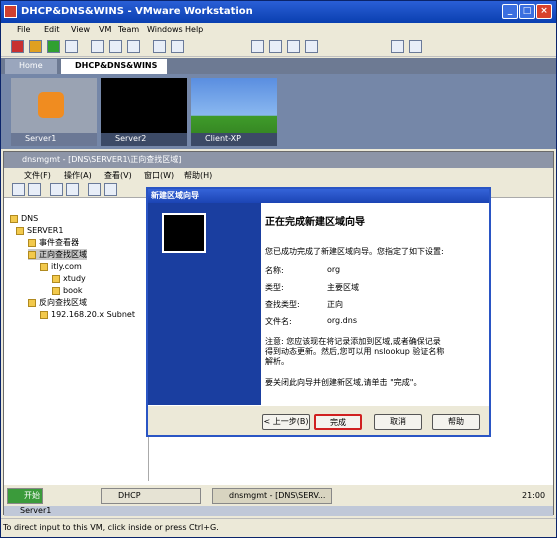 Image resolution: width=557 pixels, height=538 pixels. What do you see at coordinates (17, 46) in the screenshot?
I see `power-off-icon` at bounding box center [17, 46].